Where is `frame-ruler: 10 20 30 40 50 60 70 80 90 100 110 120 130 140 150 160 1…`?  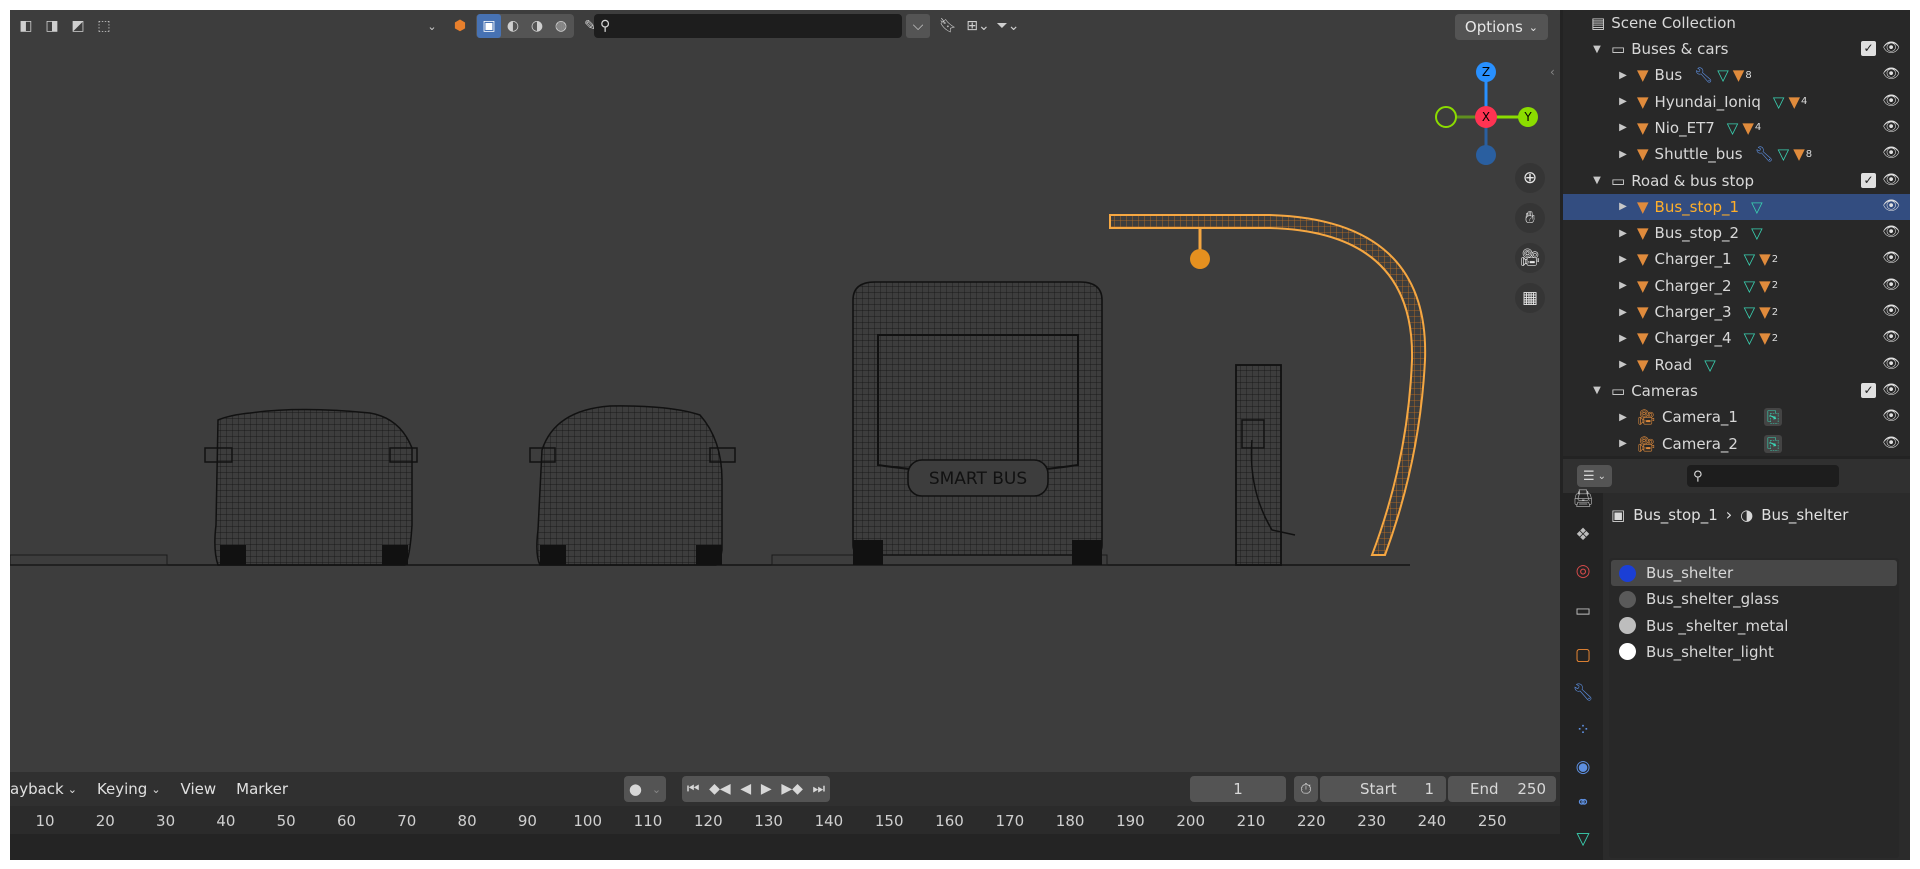 frame-ruler: 10 20 30 40 50 60 70 80 90 100 110 120 130 140 150 160 1… is located at coordinates (785, 820).